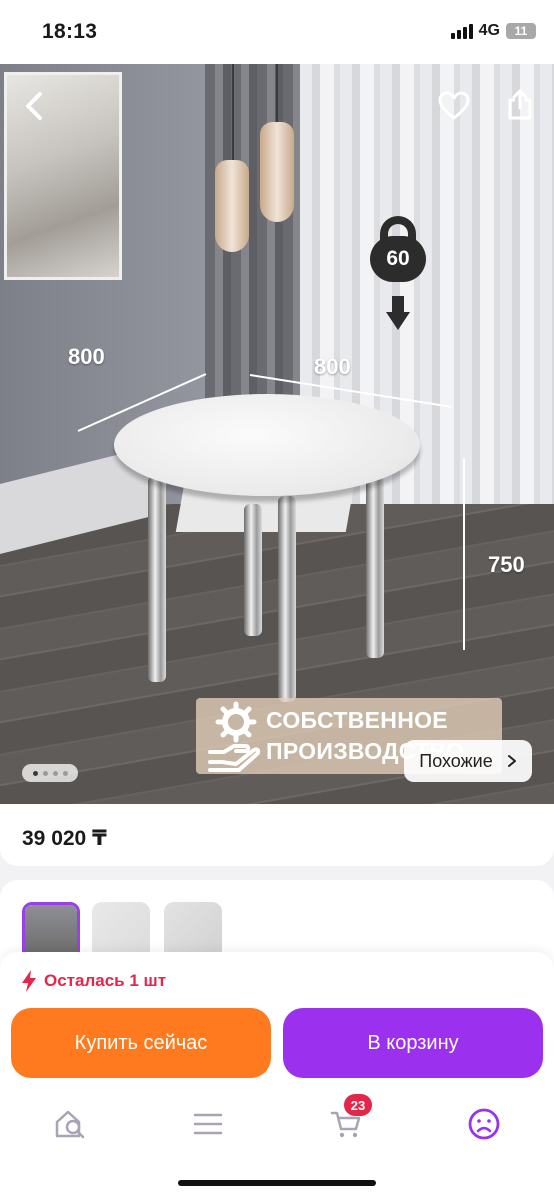  I want to click on max-load-value: 60, so click(398, 259).